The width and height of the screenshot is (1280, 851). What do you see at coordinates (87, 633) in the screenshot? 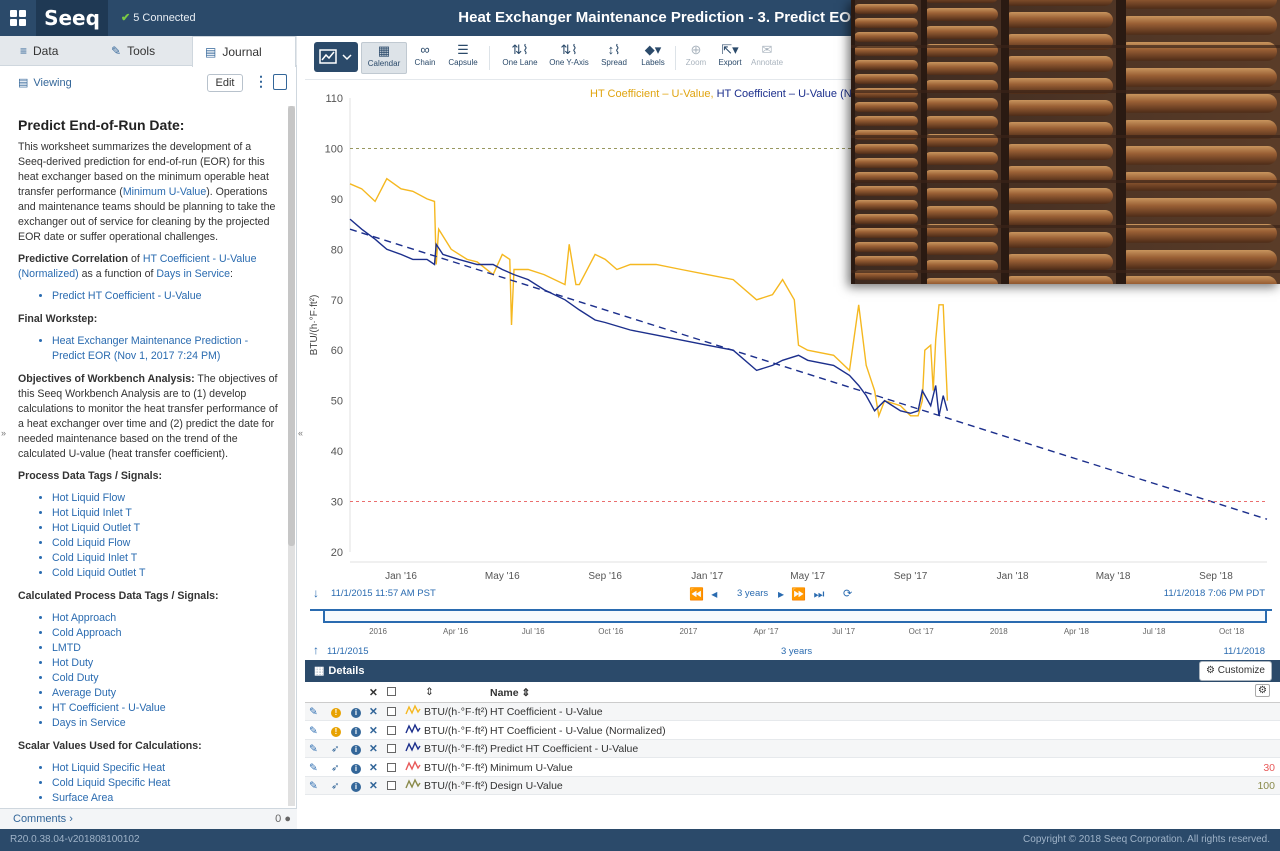
I see `journal-link: Cold Approach` at bounding box center [87, 633].